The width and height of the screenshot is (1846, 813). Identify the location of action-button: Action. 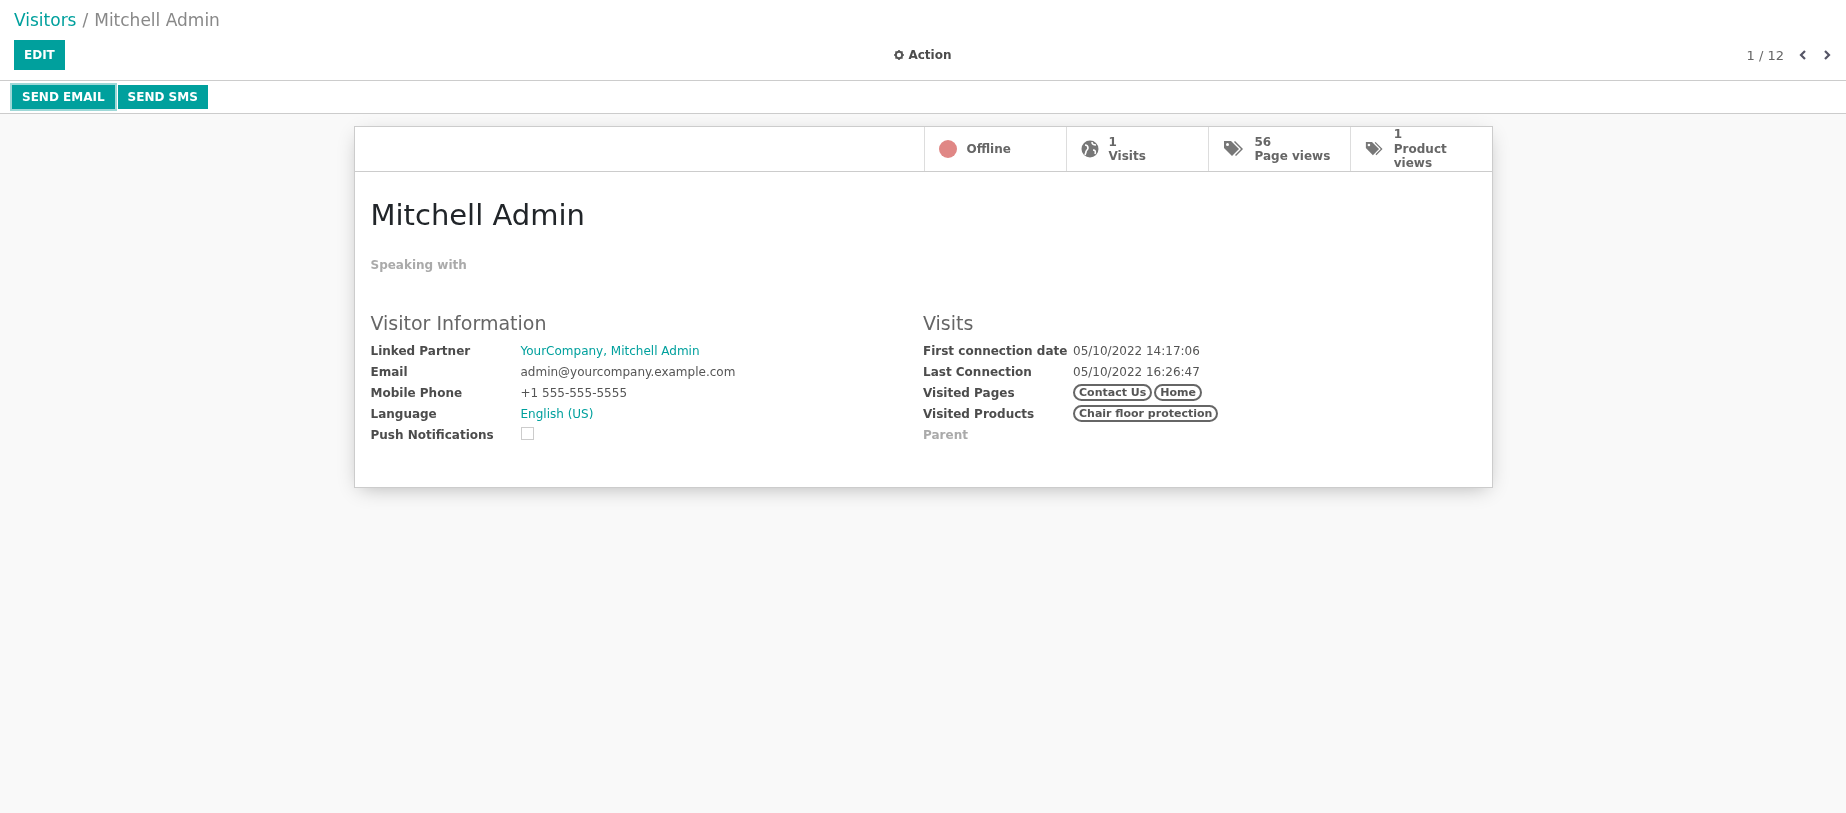
(923, 55).